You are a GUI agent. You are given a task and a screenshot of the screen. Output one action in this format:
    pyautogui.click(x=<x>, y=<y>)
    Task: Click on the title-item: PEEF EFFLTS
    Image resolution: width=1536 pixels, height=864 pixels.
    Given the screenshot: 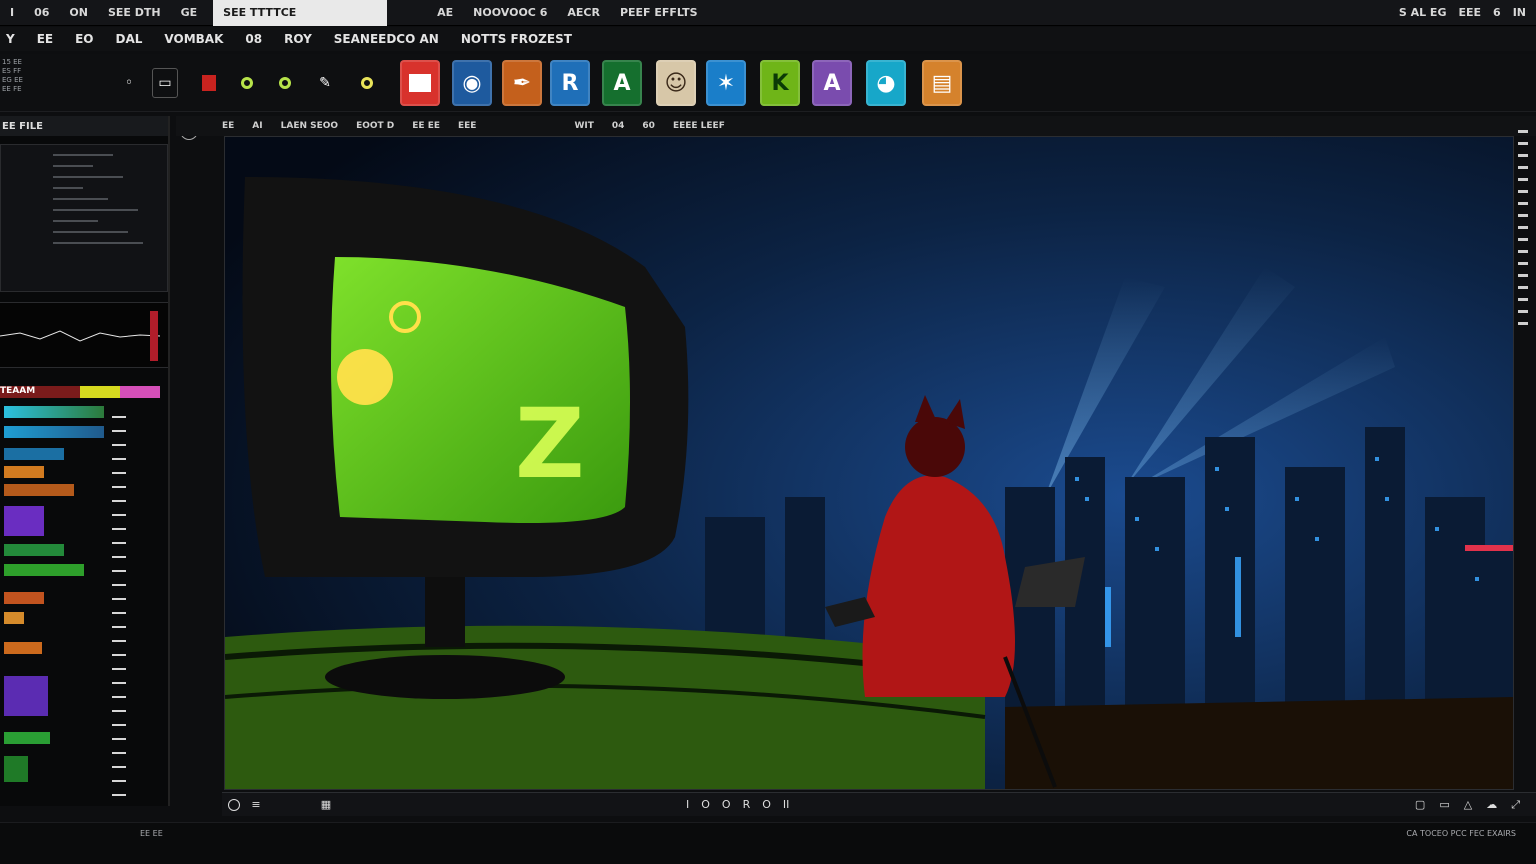 What is the action you would take?
    pyautogui.click(x=659, y=13)
    